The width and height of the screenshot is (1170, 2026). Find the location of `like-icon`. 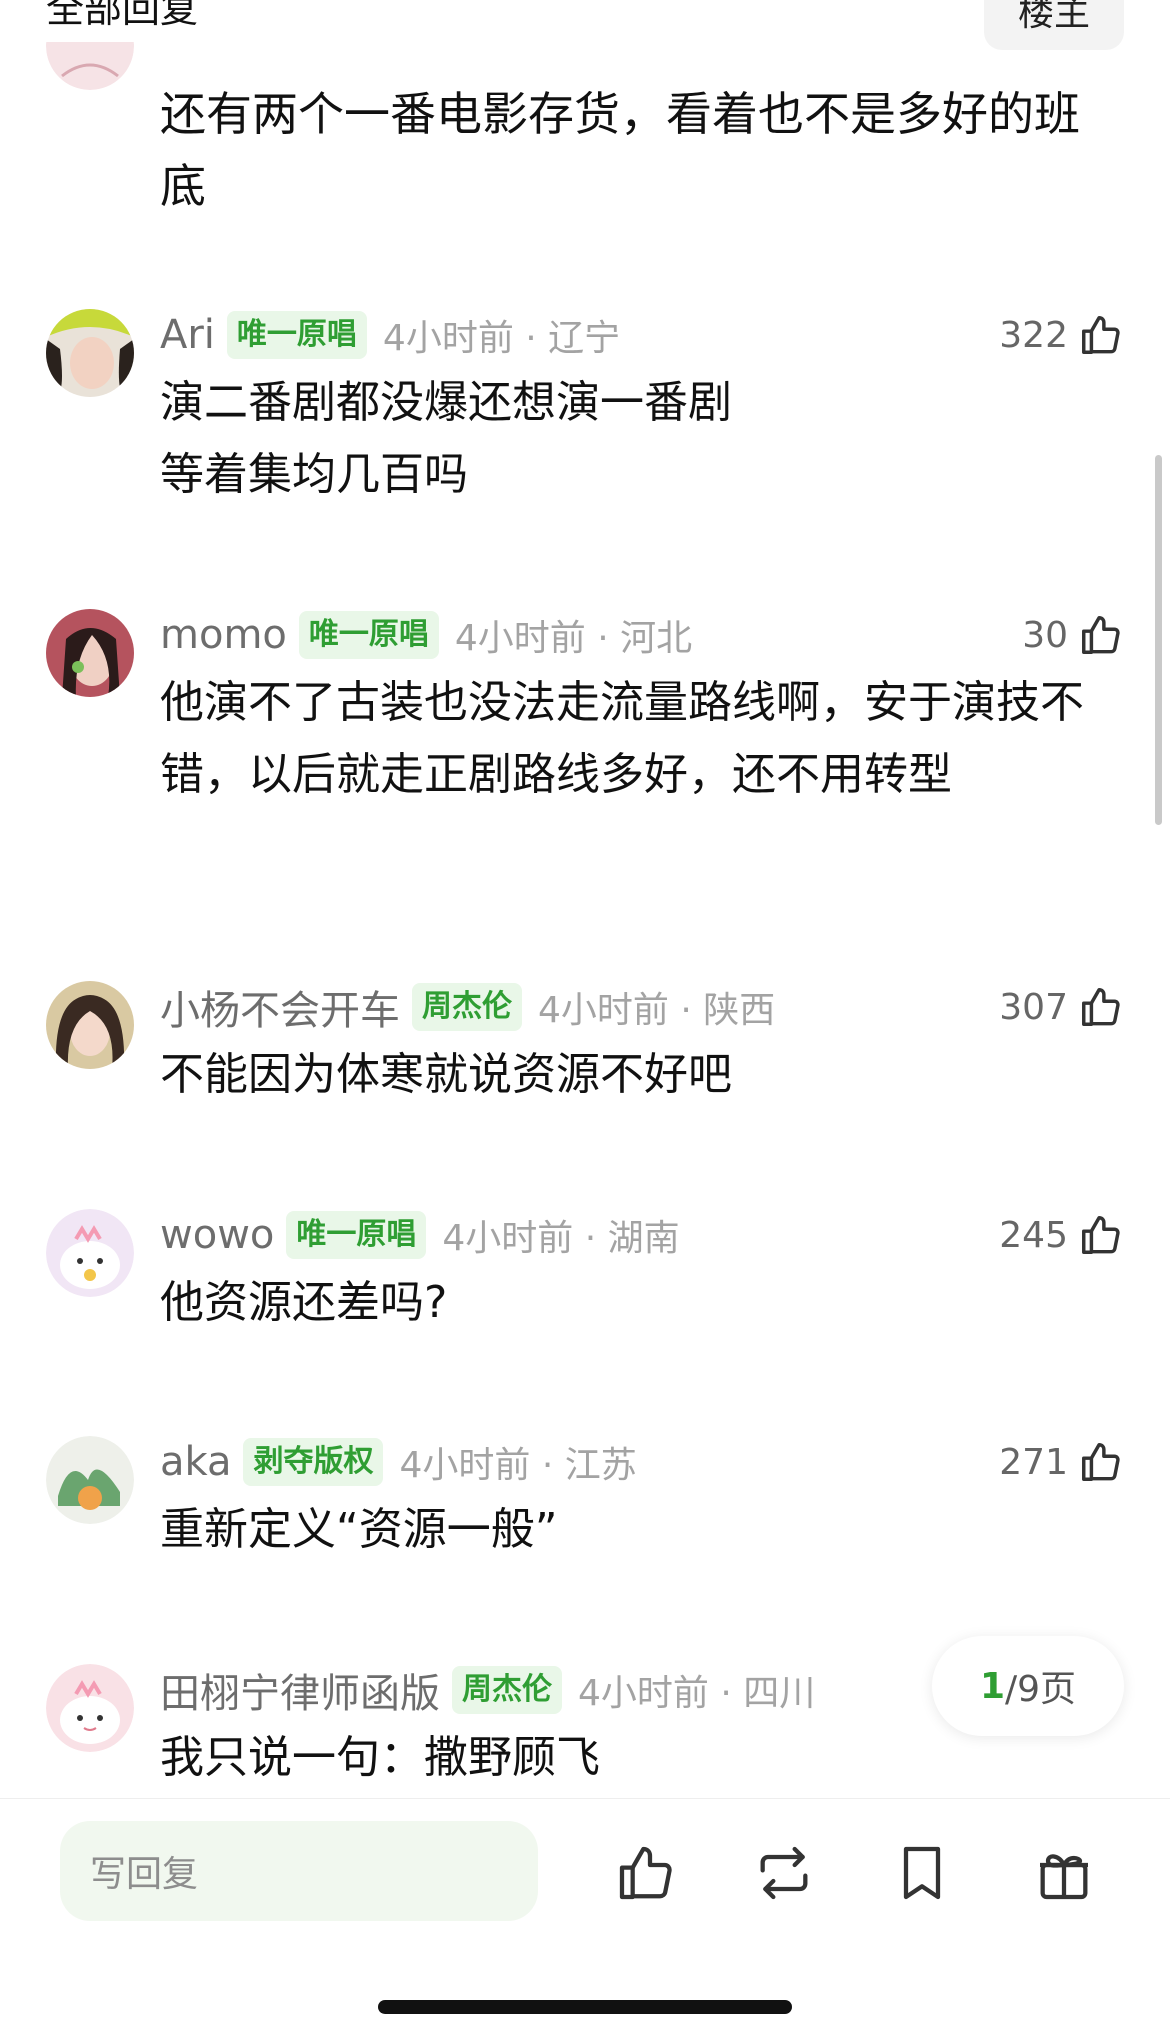

like-icon is located at coordinates (646, 1873).